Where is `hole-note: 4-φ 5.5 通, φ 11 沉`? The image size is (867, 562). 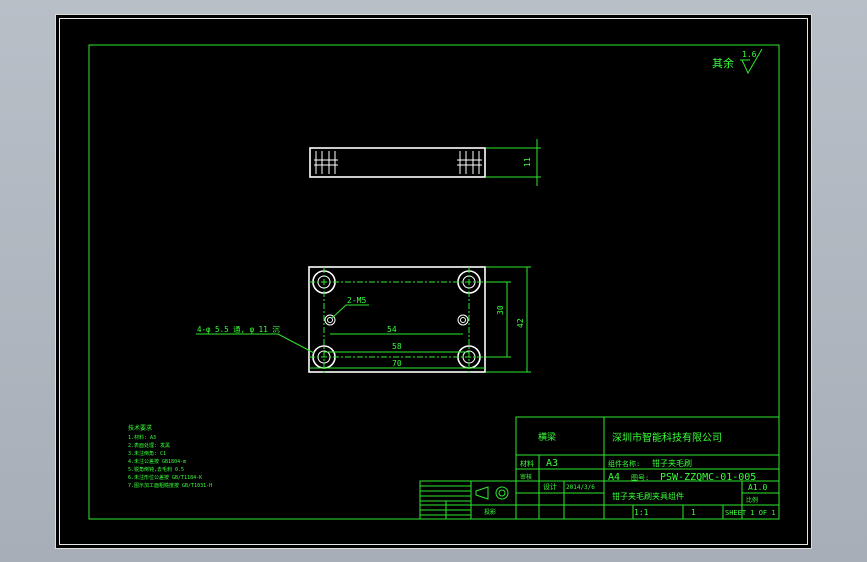
hole-note: 4-φ 5.5 通, φ 11 沉 is located at coordinates (238, 329).